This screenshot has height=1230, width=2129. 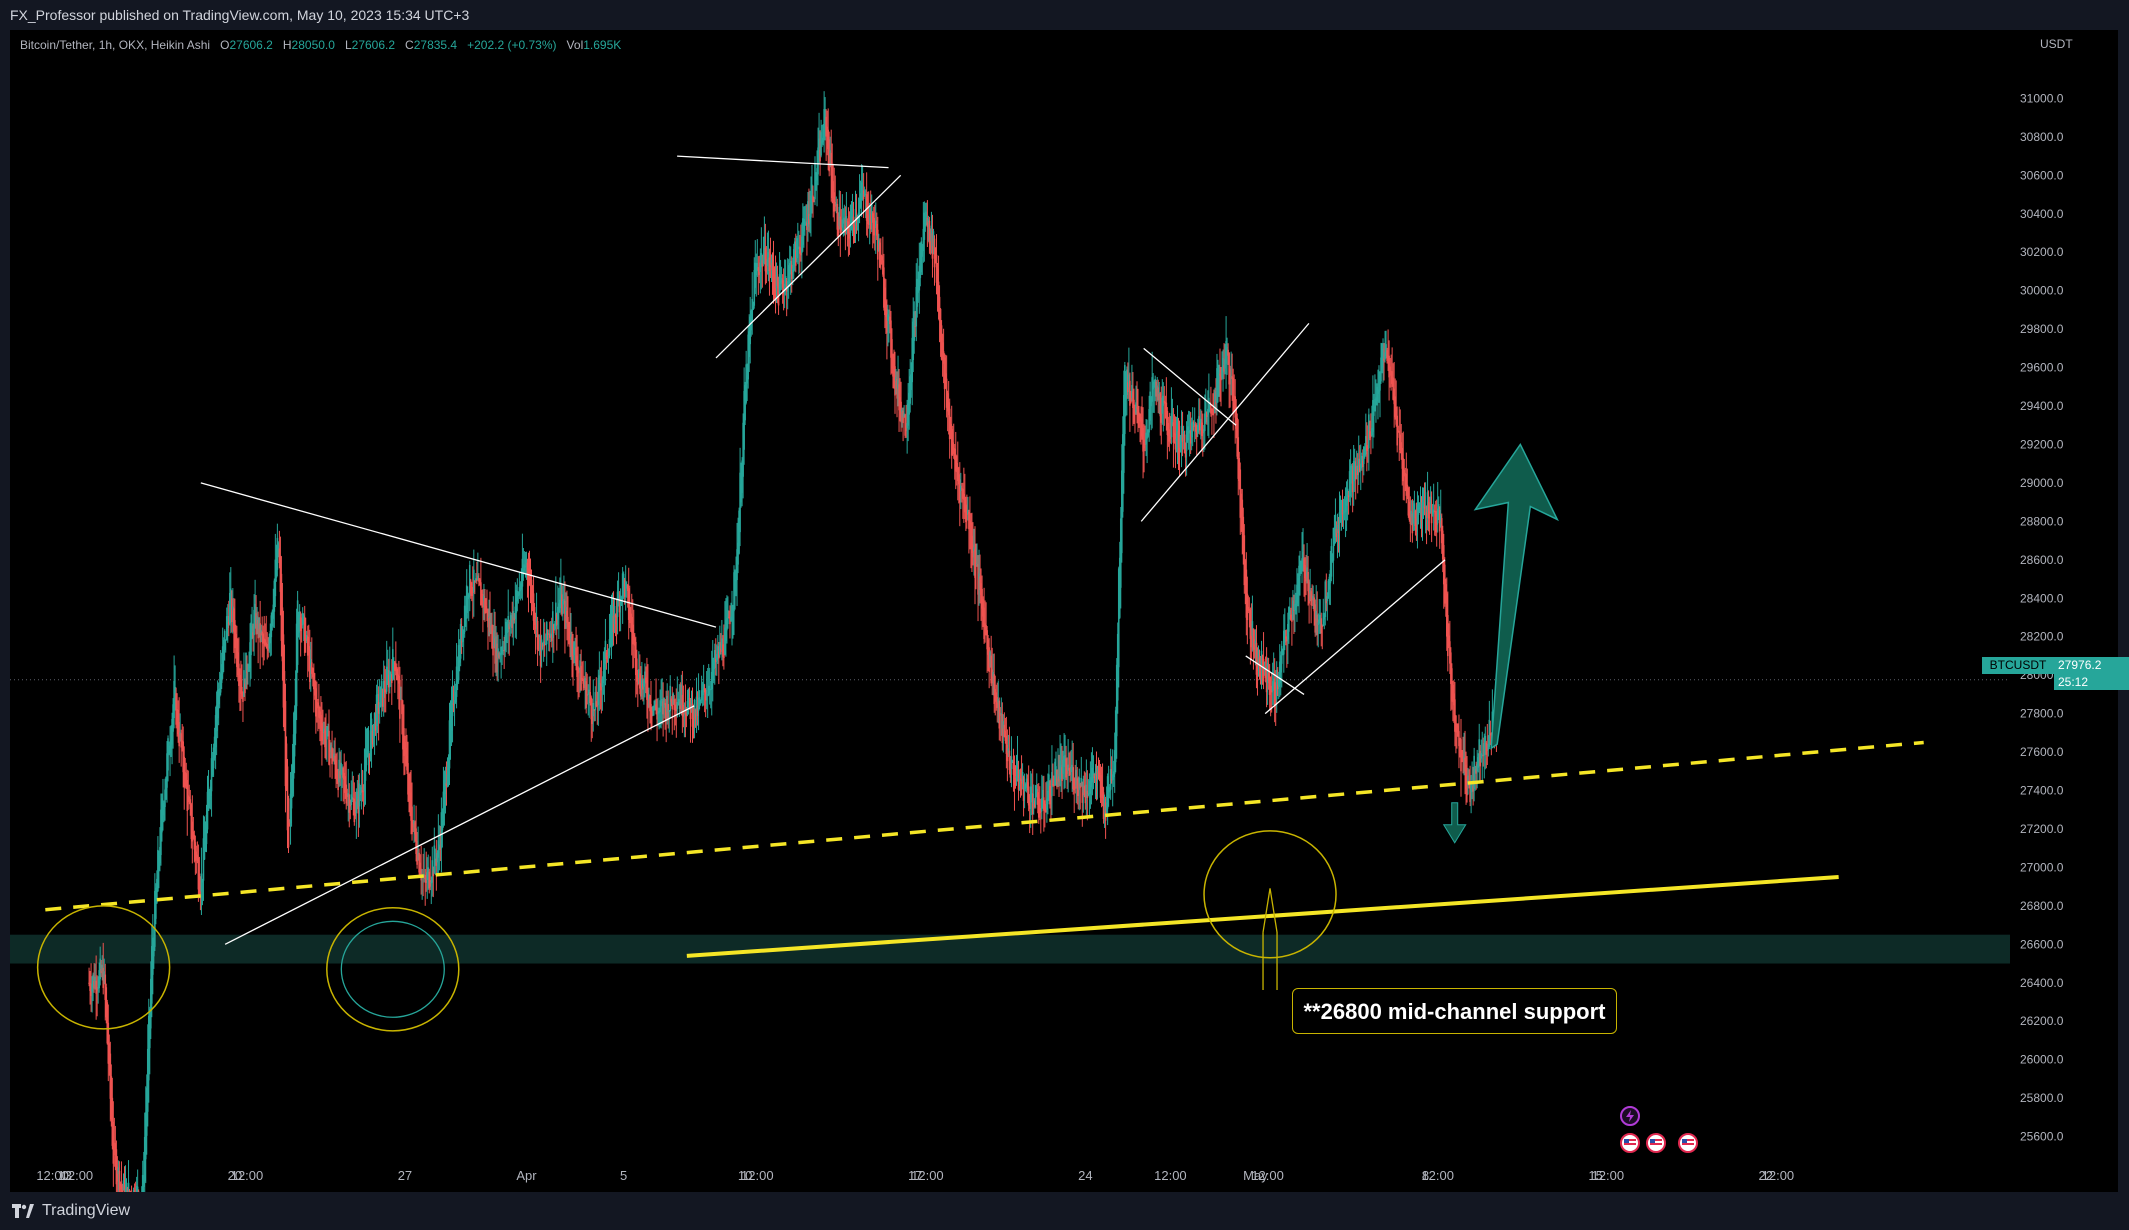 What do you see at coordinates (2042, 829) in the screenshot?
I see `y-tick-label: 27200.0` at bounding box center [2042, 829].